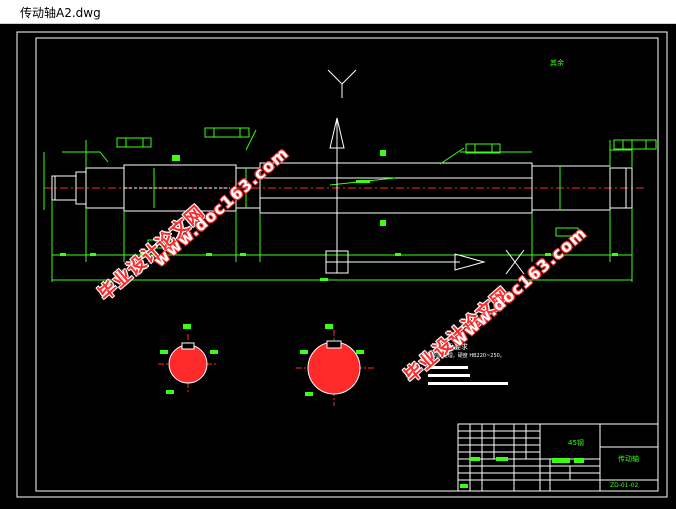 The width and height of the screenshot is (676, 509). What do you see at coordinates (628, 459) in the screenshot?
I see `title-block-name: 传动轴` at bounding box center [628, 459].